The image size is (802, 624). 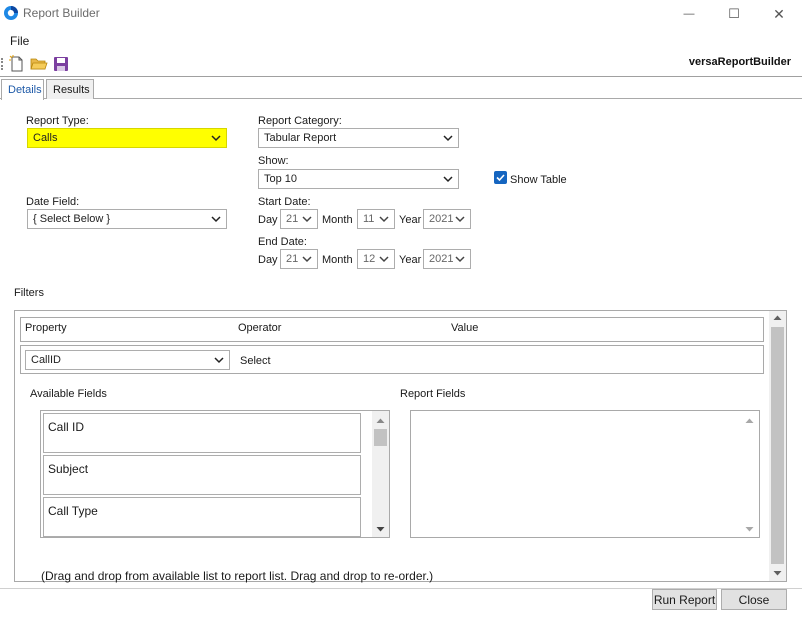 I want to click on property-value: CallID, so click(x=46, y=360).